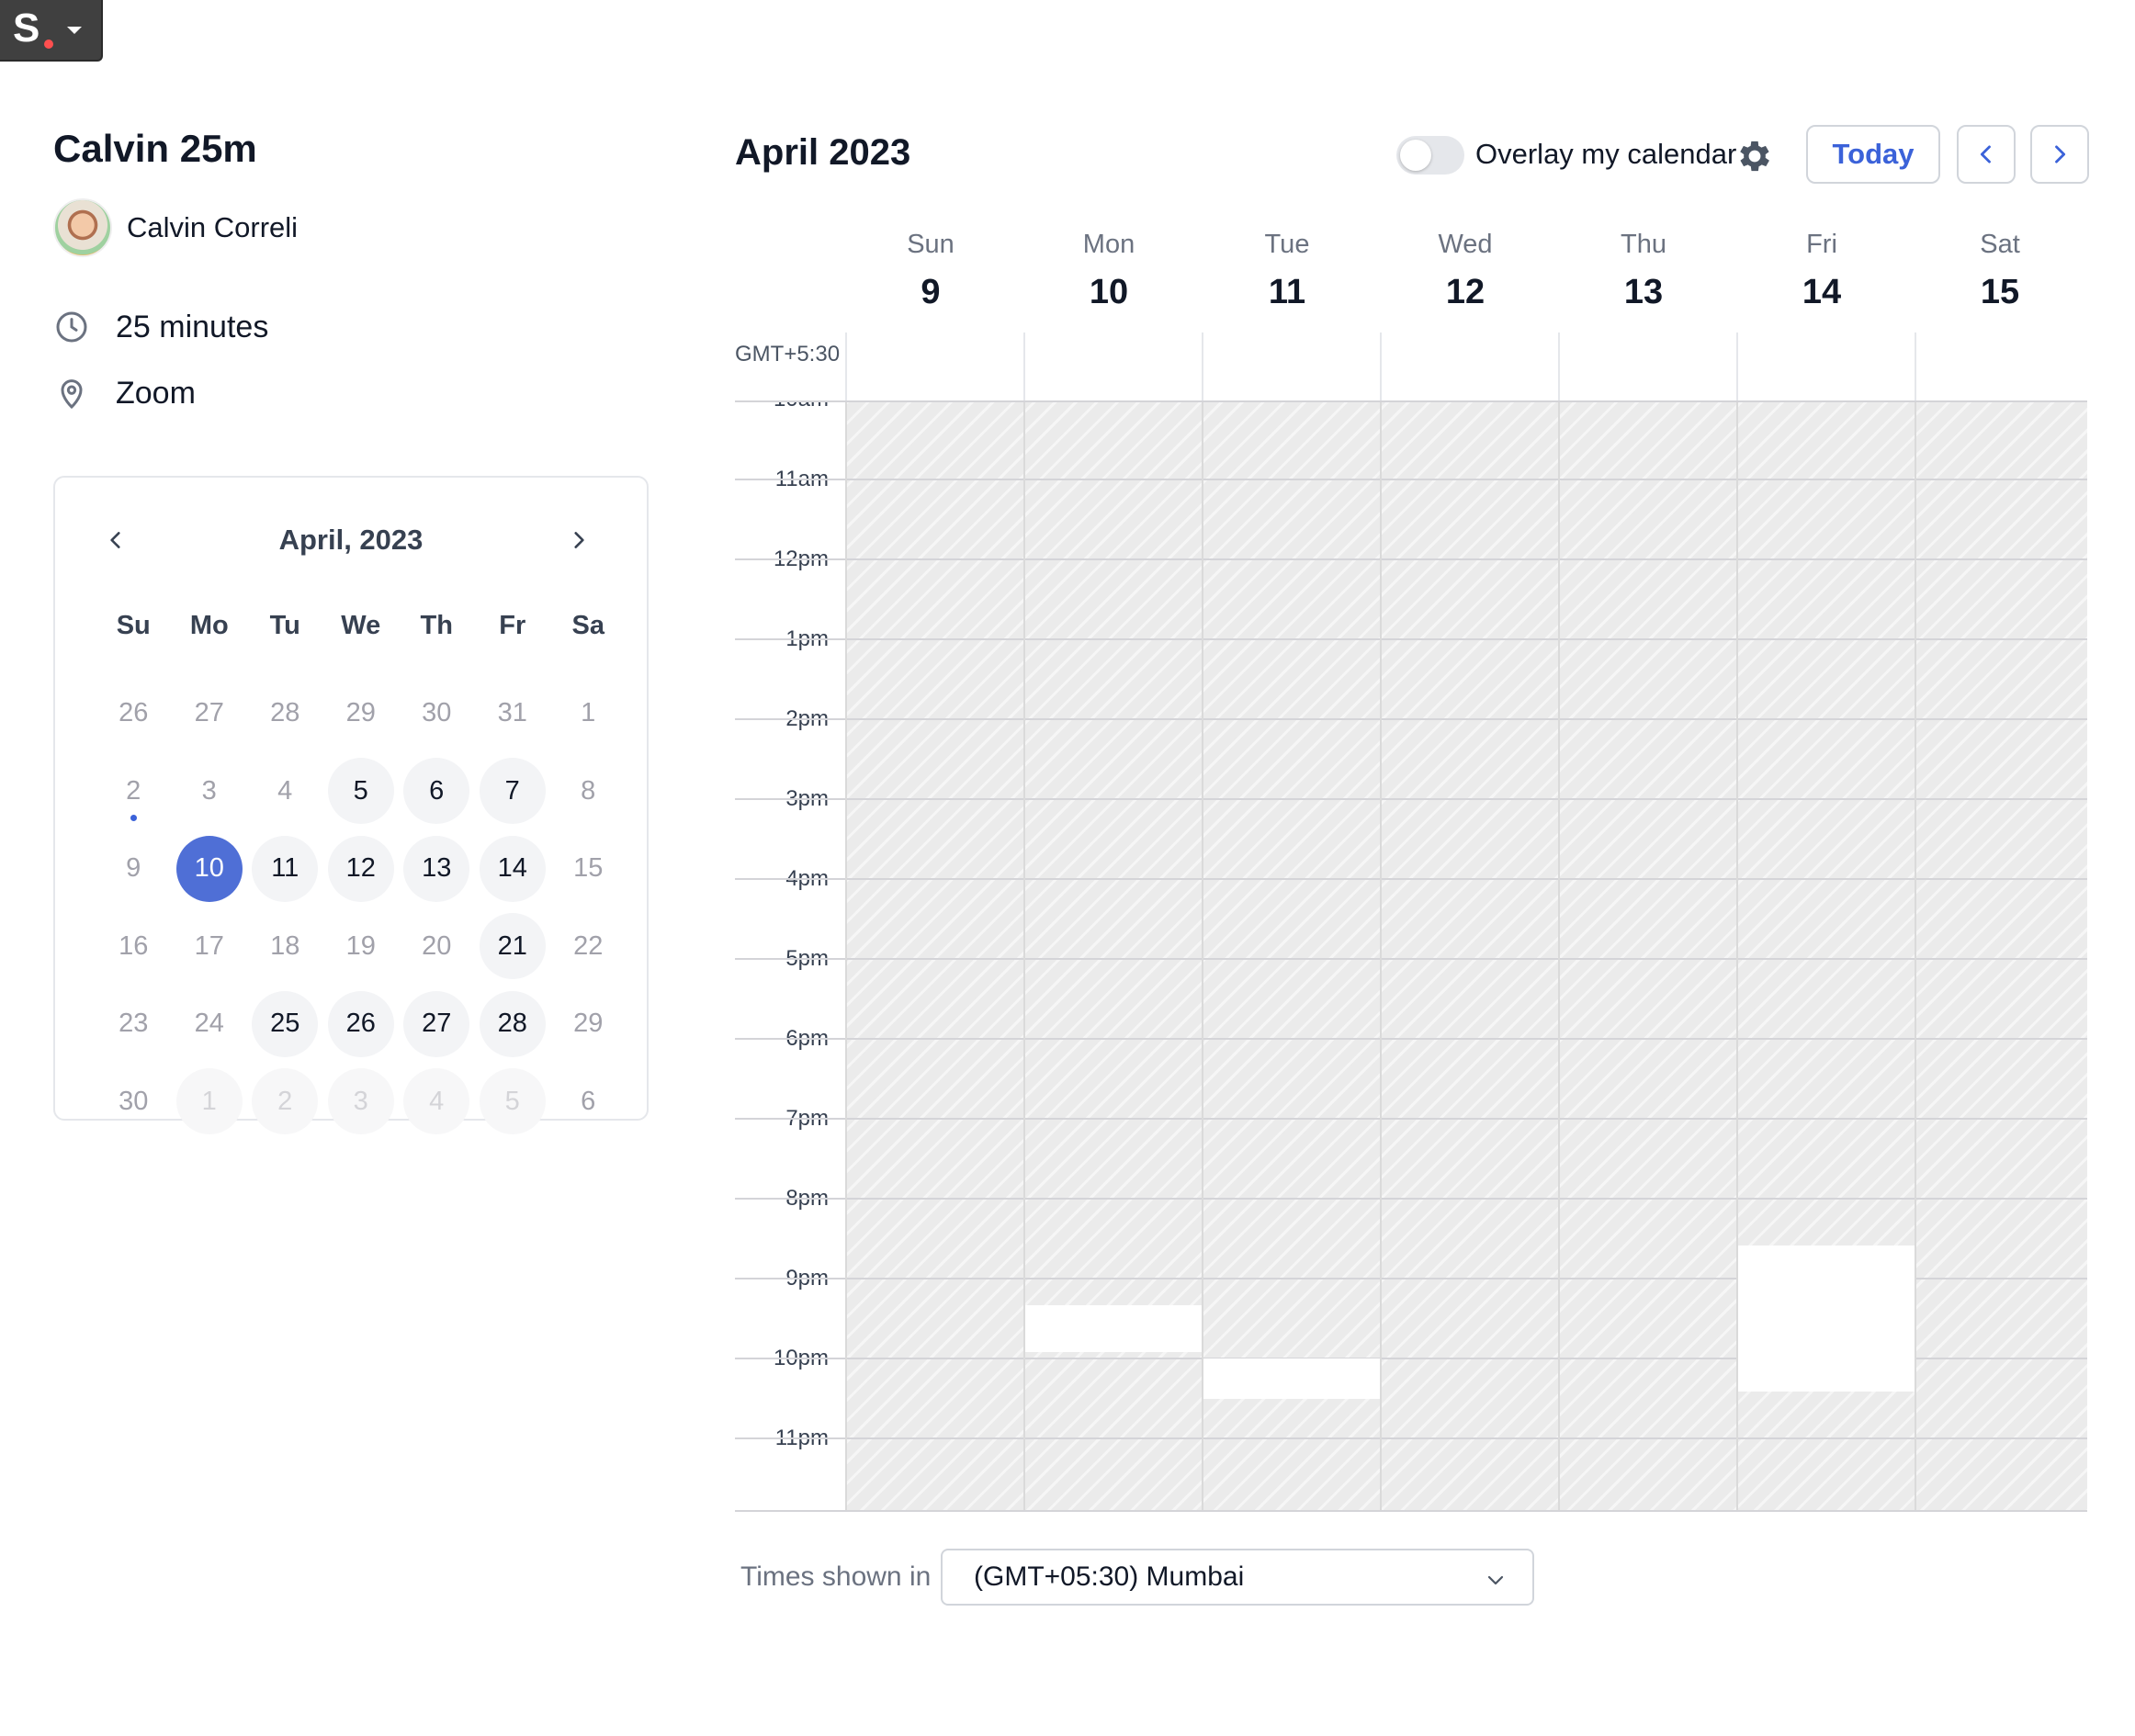  I want to click on mini-calendar-month: April, 2023, so click(351, 540).